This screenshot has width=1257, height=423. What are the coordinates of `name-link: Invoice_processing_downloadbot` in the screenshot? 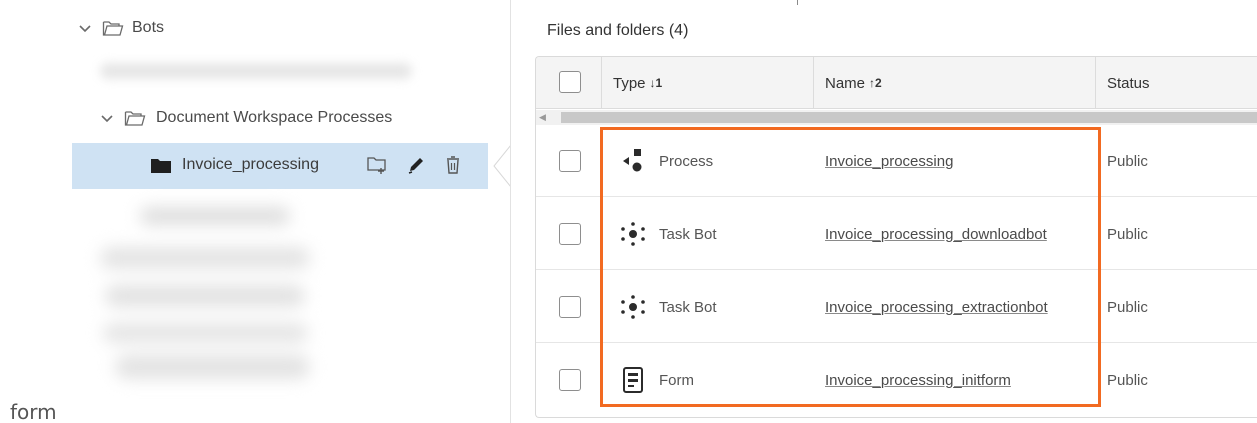 It's located at (936, 234).